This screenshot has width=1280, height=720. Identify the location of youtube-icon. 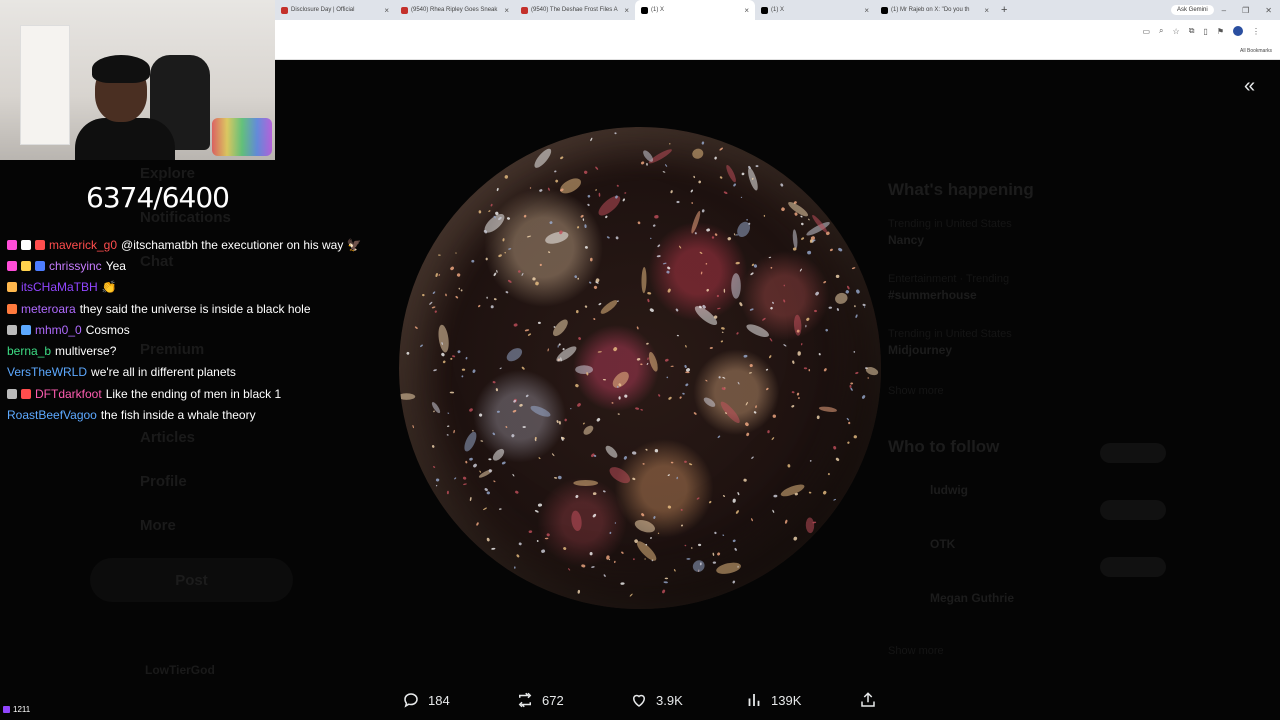
(524, 10).